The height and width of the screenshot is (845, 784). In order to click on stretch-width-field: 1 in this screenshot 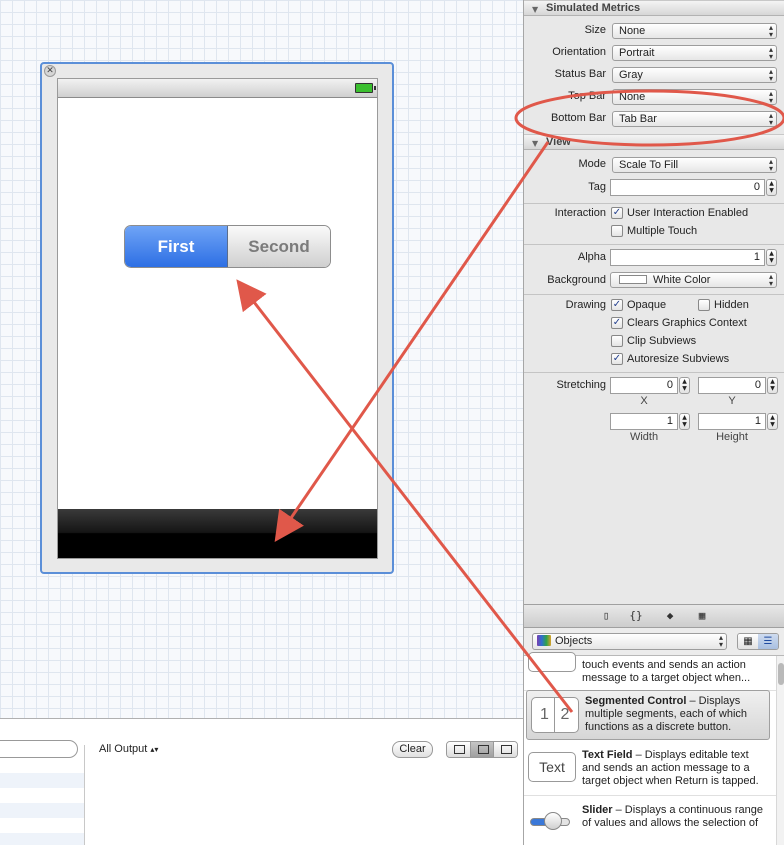, I will do `click(644, 421)`.